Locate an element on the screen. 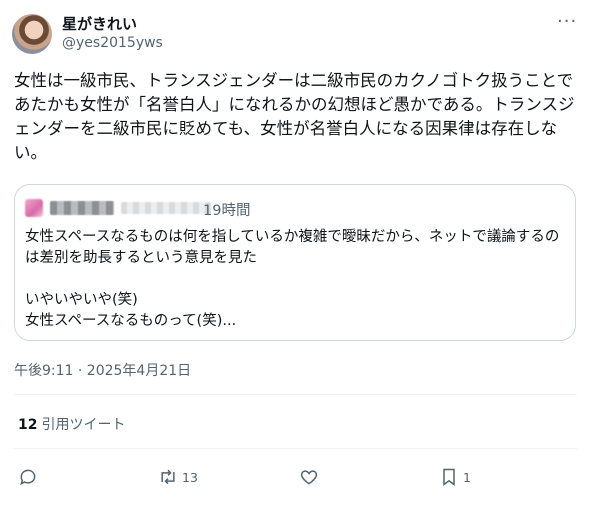 The height and width of the screenshot is (510, 591). retweet-count: 13 is located at coordinates (190, 477).